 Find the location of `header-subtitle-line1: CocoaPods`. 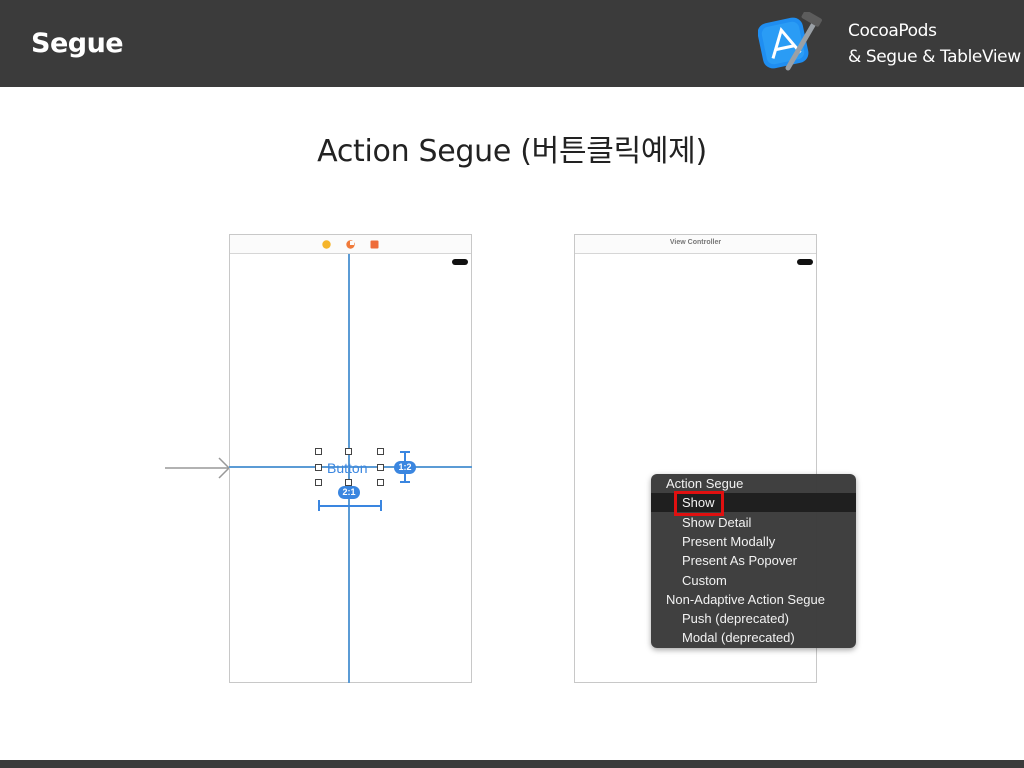

header-subtitle-line1: CocoaPods is located at coordinates (892, 31).